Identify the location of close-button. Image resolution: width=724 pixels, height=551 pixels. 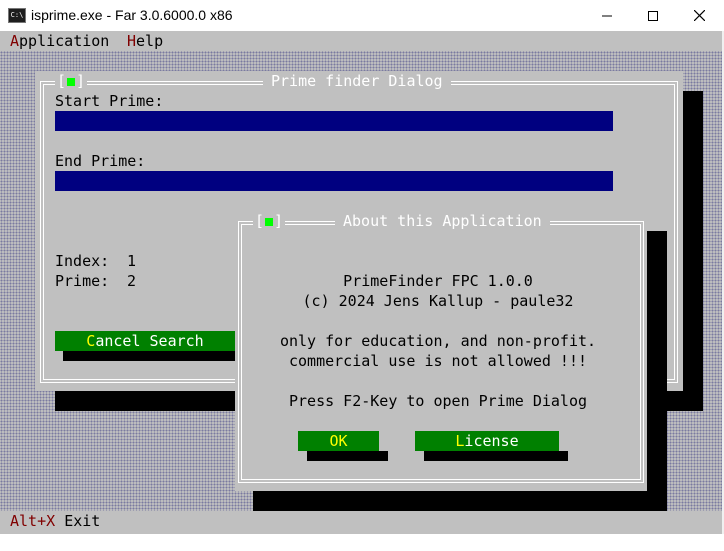
(699, 15).